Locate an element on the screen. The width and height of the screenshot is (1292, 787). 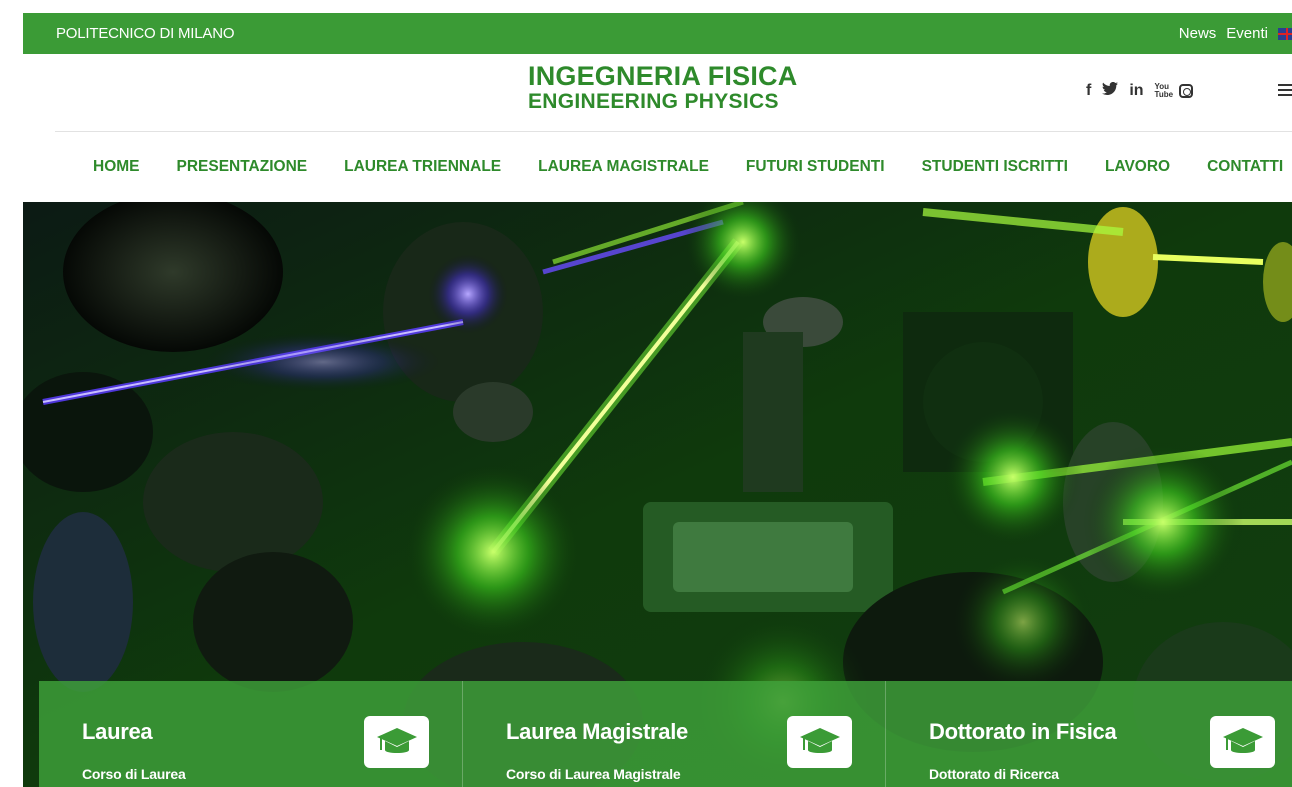
header-divider is located at coordinates (673, 131).